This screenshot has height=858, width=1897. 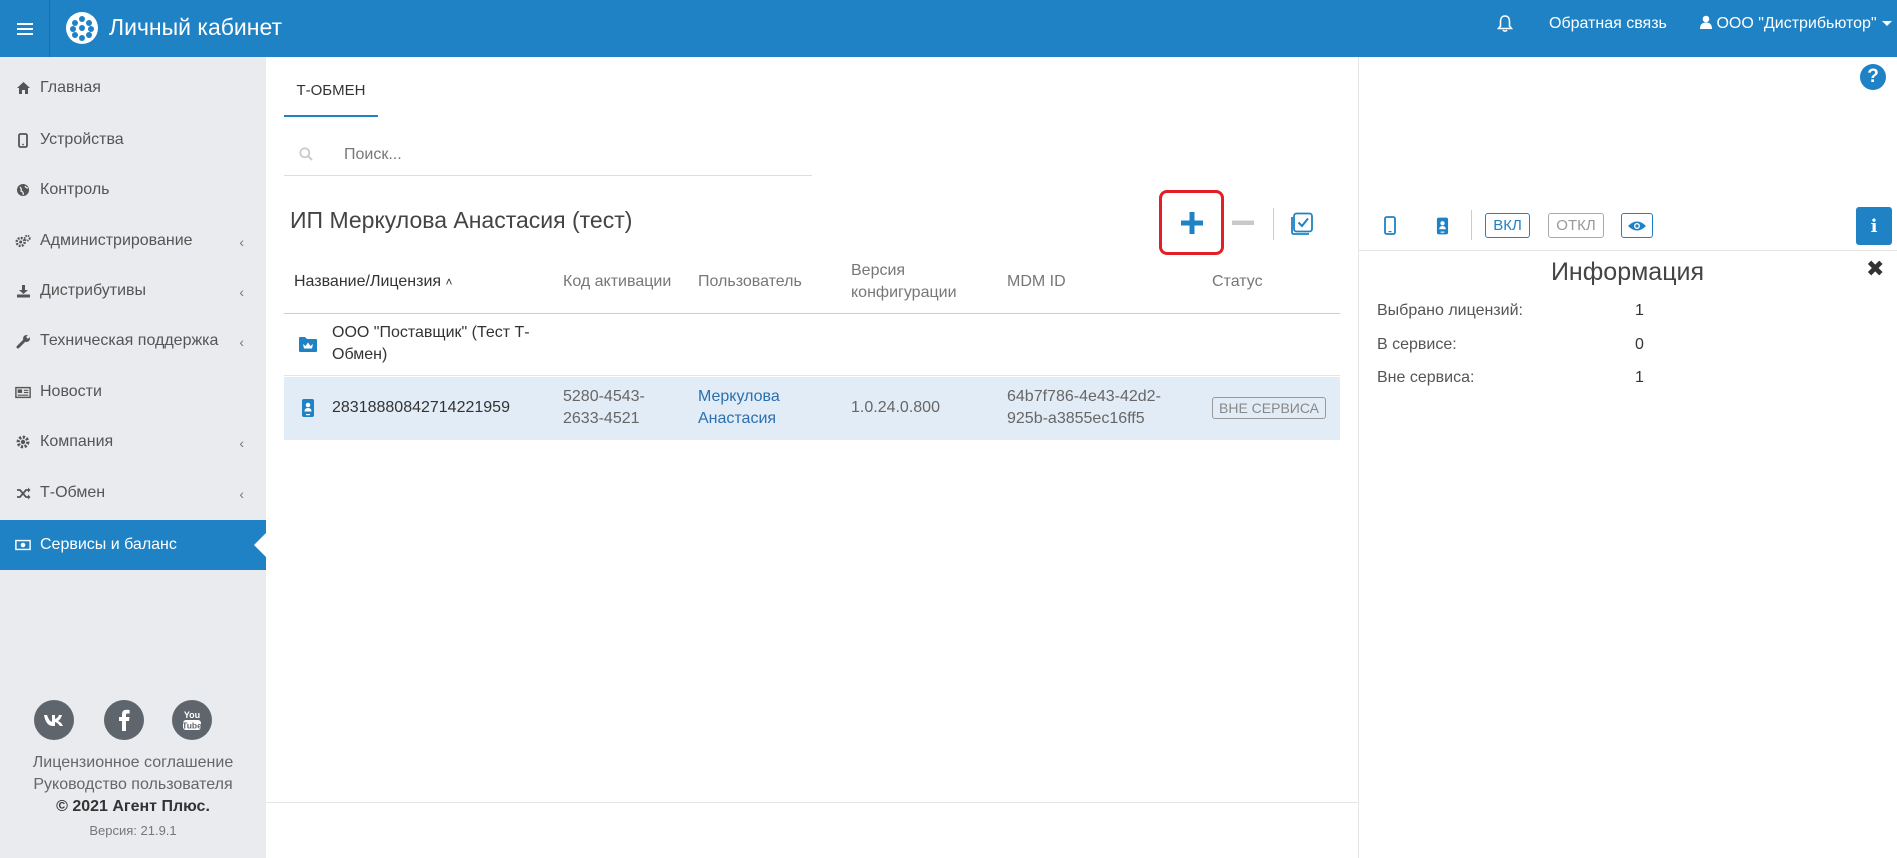 I want to click on mdm-id: 64b7f786-4e43-42d2- 925b-a3855ec16ff5, so click(x=1084, y=408).